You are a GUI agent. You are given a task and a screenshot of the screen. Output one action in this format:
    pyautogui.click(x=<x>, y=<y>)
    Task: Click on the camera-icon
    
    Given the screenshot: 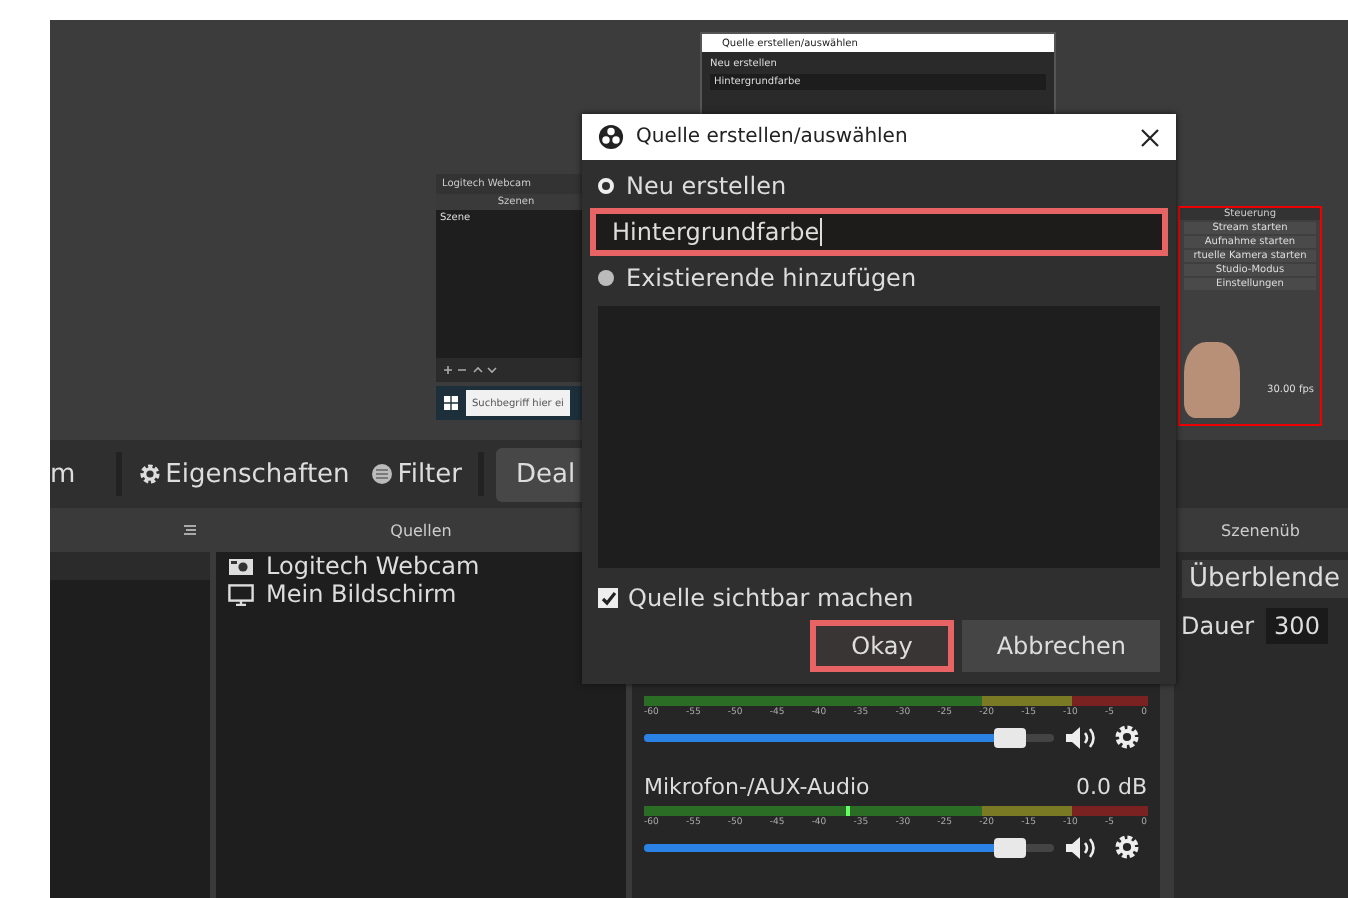 What is the action you would take?
    pyautogui.click(x=241, y=566)
    